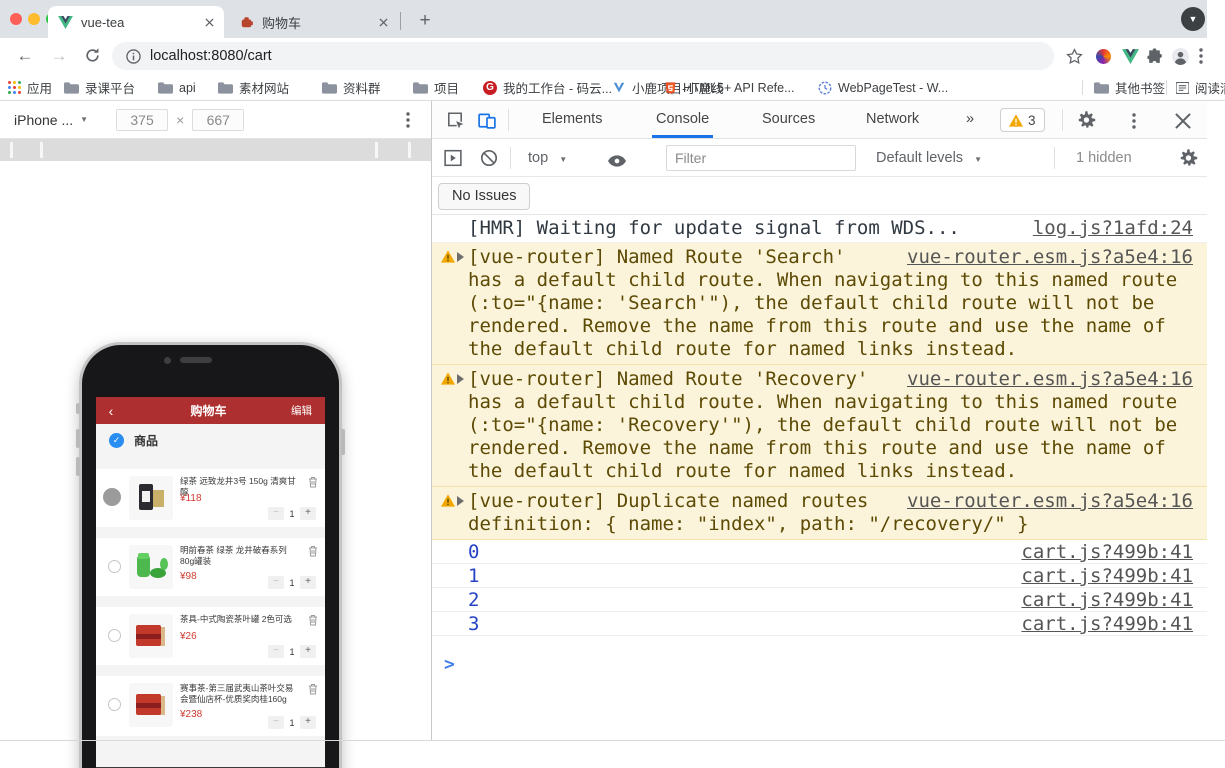  Describe the element at coordinates (116, 440) in the screenshot. I see `select-all-check-icon: ✓` at that location.